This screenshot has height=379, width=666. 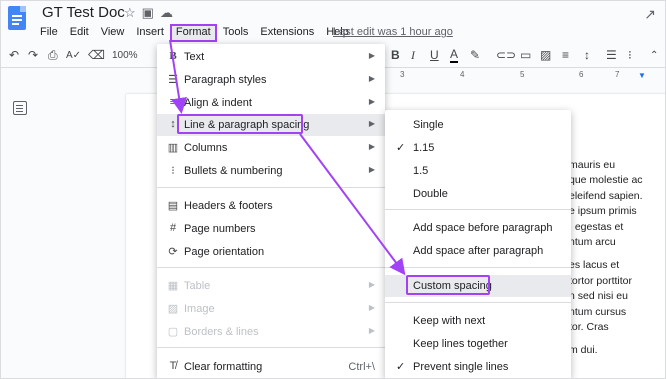 What do you see at coordinates (169, 12) in the screenshot?
I see `cloud-status-icon: ☁` at bounding box center [169, 12].